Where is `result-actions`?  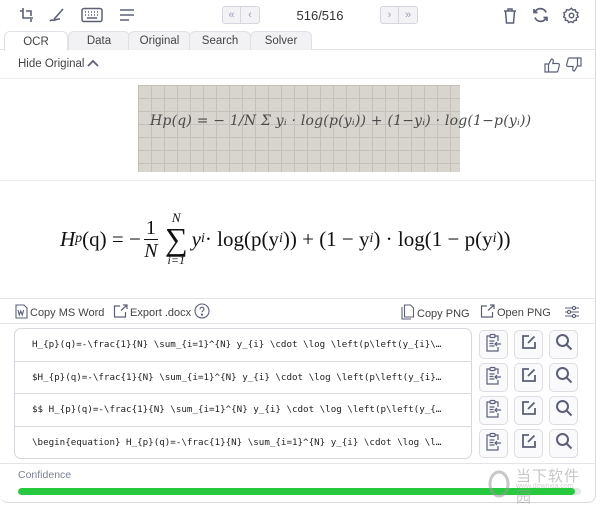 result-actions is located at coordinates (529, 394).